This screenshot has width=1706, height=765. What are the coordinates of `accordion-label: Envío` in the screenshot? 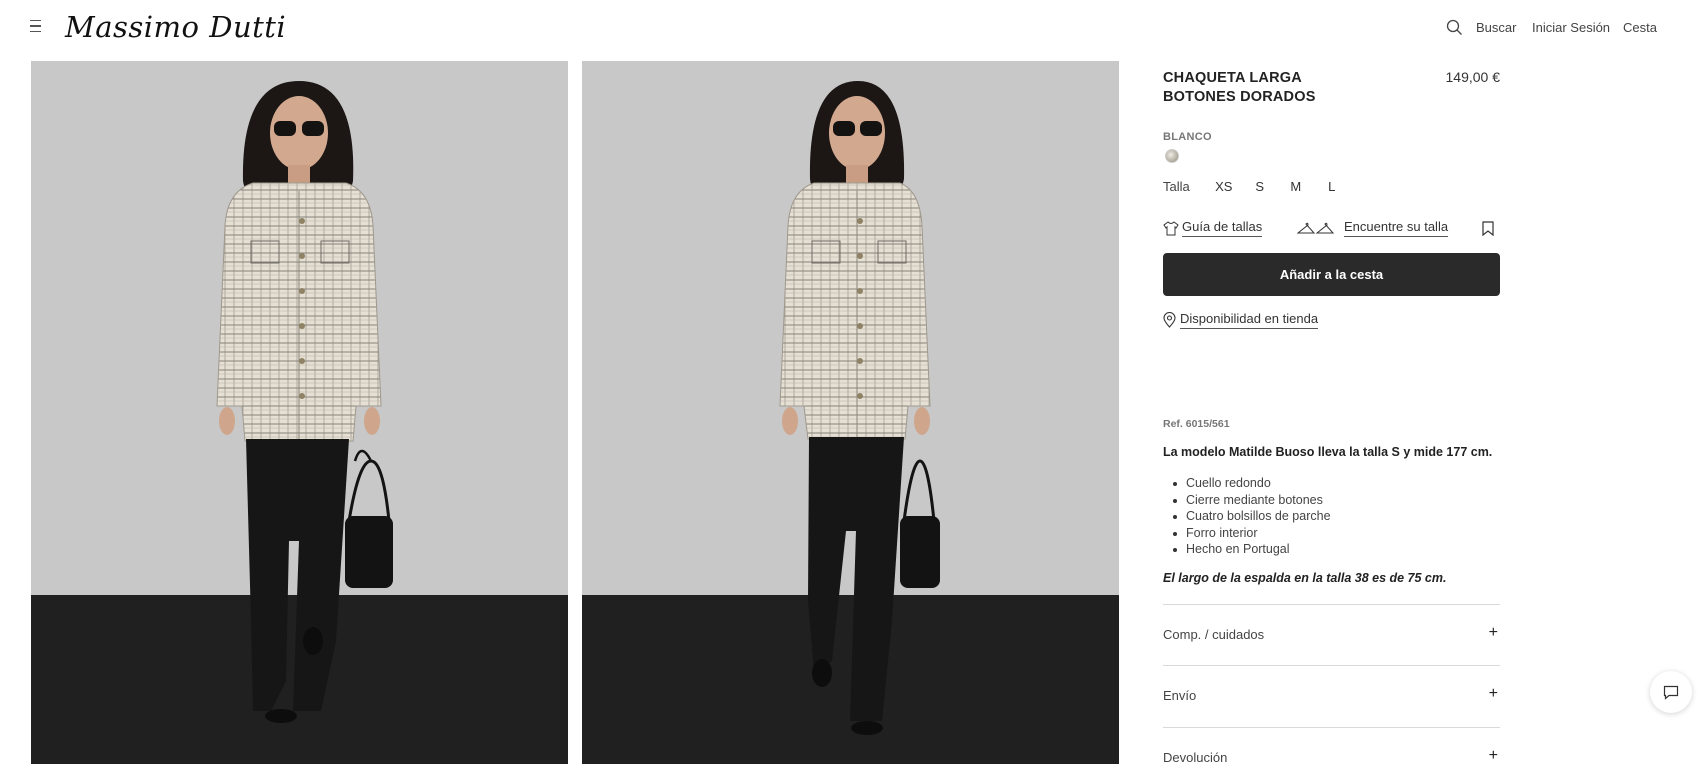 It's located at (1180, 695).